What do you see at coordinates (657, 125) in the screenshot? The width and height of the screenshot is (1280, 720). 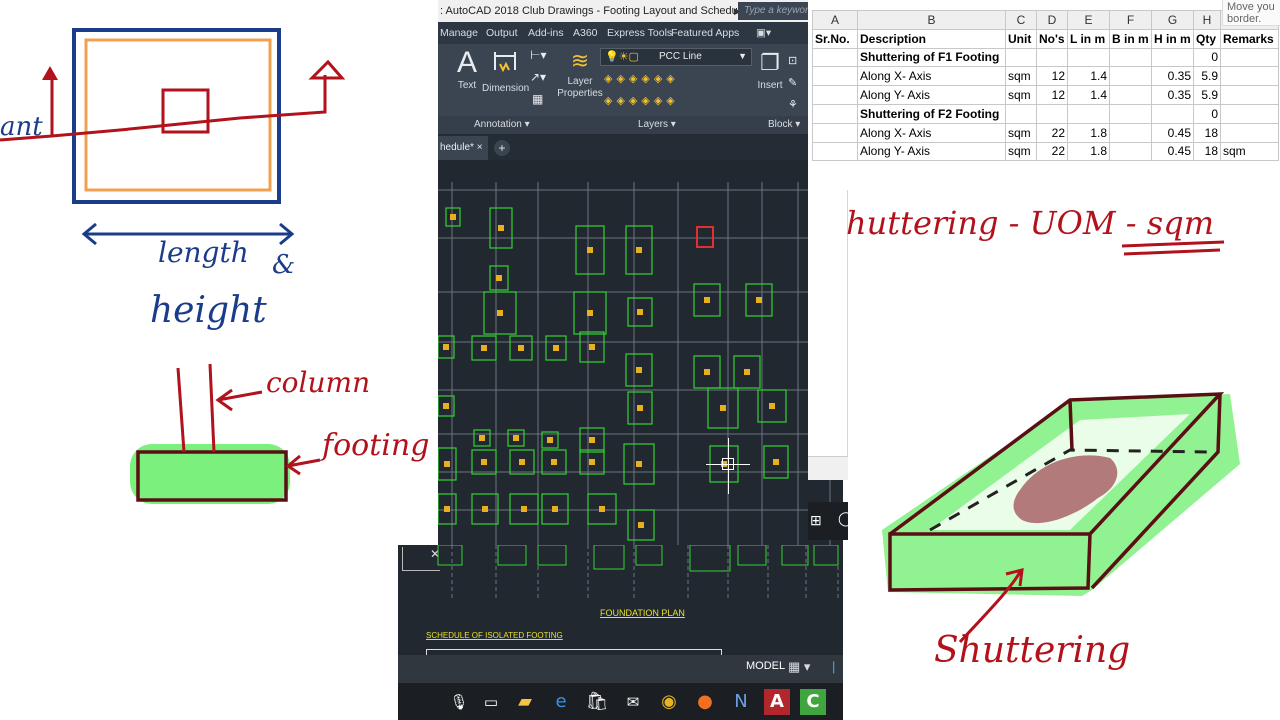 I see `panel-layers: Layers ▾` at bounding box center [657, 125].